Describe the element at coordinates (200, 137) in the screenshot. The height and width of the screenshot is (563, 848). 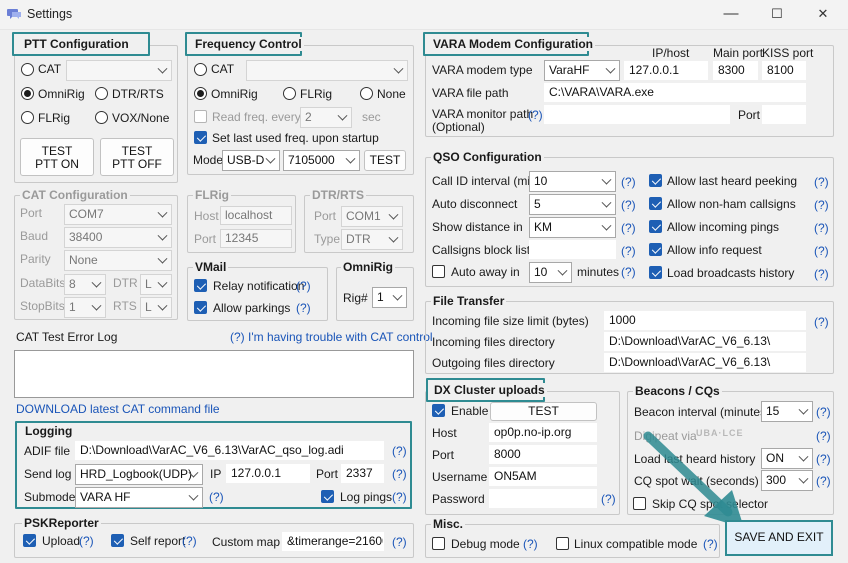
I see `set-last-freq-checkbox` at that location.